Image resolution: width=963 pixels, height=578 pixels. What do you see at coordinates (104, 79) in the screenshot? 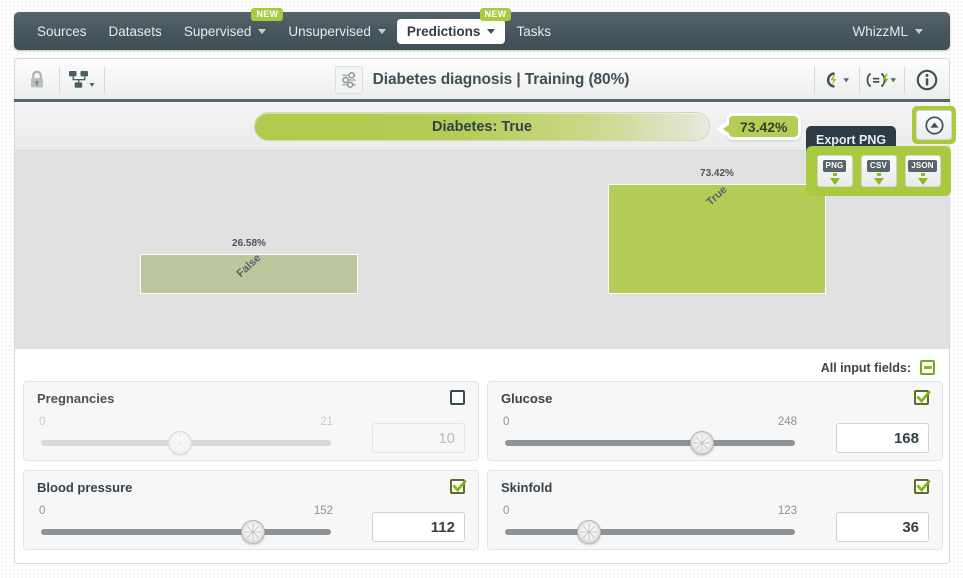
I see `toolbar-divider` at bounding box center [104, 79].